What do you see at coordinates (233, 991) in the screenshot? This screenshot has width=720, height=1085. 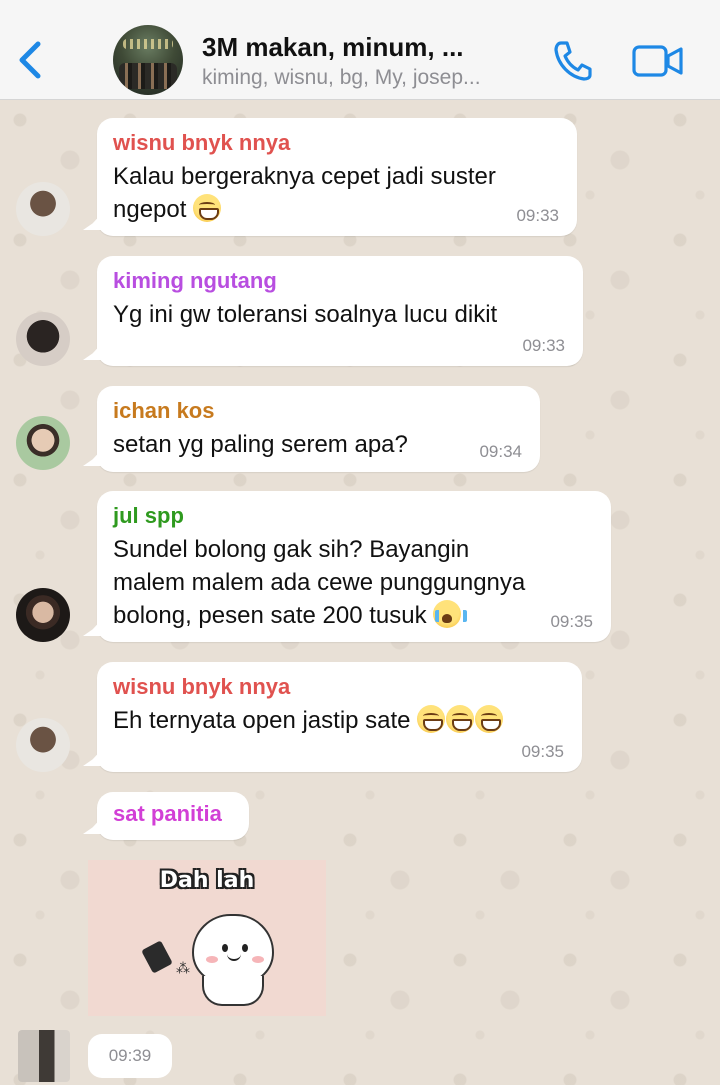 I see `sticker-character-body` at bounding box center [233, 991].